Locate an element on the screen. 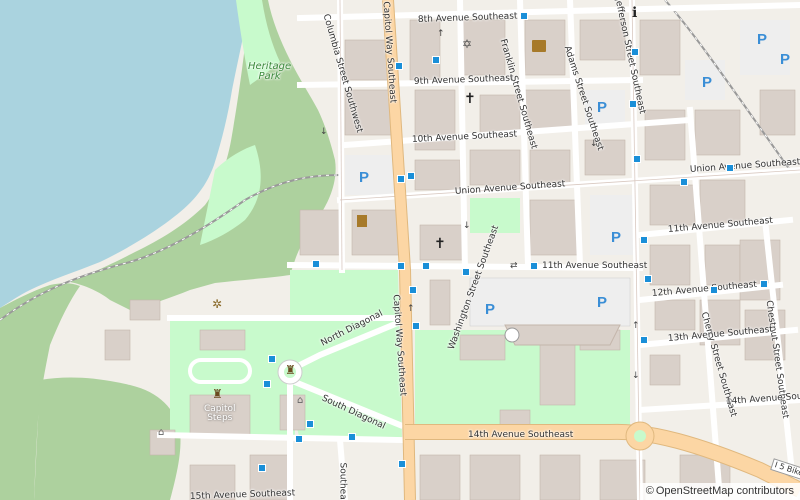 The image size is (800, 500). map-attribution: © OpenStreetMap contributors is located at coordinates (719, 491).